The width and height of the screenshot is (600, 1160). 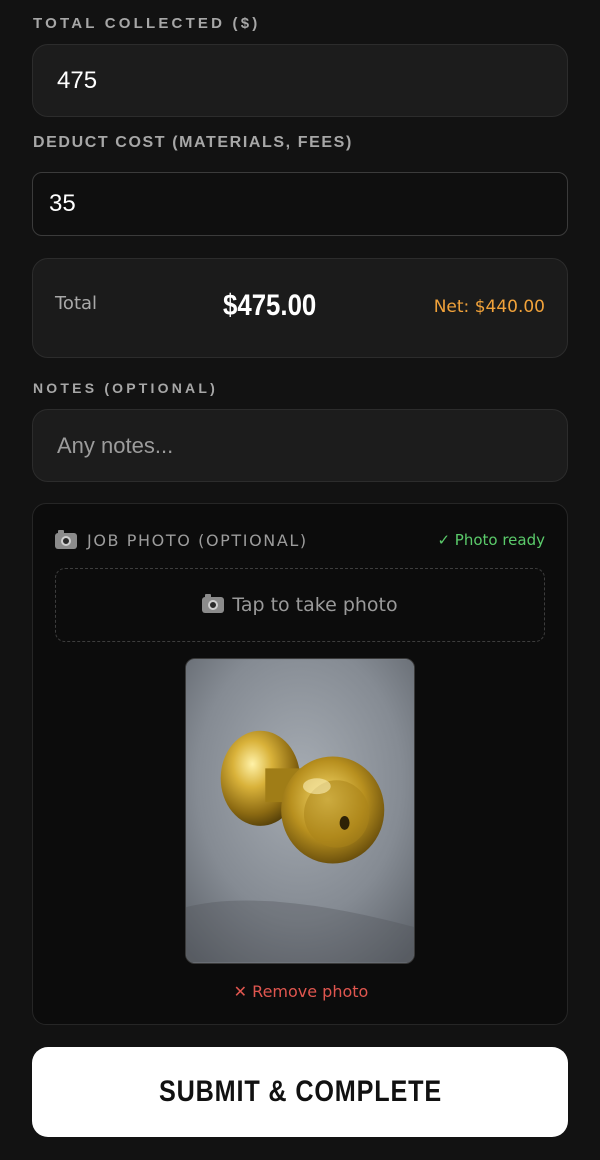 What do you see at coordinates (491, 540) in the screenshot?
I see `photo-ready-status: ✓ Photo ready` at bounding box center [491, 540].